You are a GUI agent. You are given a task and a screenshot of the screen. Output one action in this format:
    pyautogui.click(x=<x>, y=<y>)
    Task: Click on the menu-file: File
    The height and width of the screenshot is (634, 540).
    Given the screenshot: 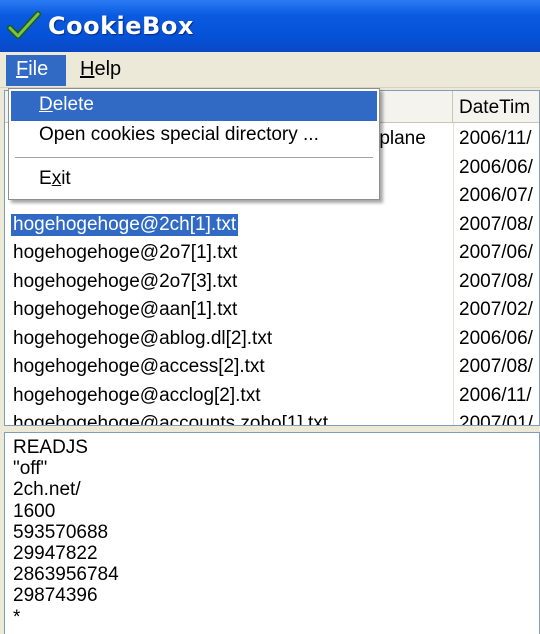 What is the action you would take?
    pyautogui.click(x=36, y=70)
    